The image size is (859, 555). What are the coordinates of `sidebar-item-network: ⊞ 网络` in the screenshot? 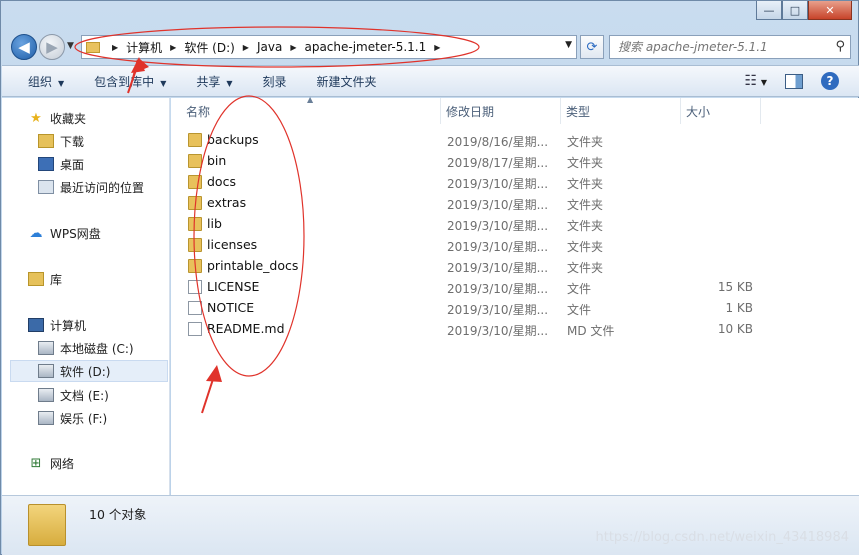 It's located at (51, 463).